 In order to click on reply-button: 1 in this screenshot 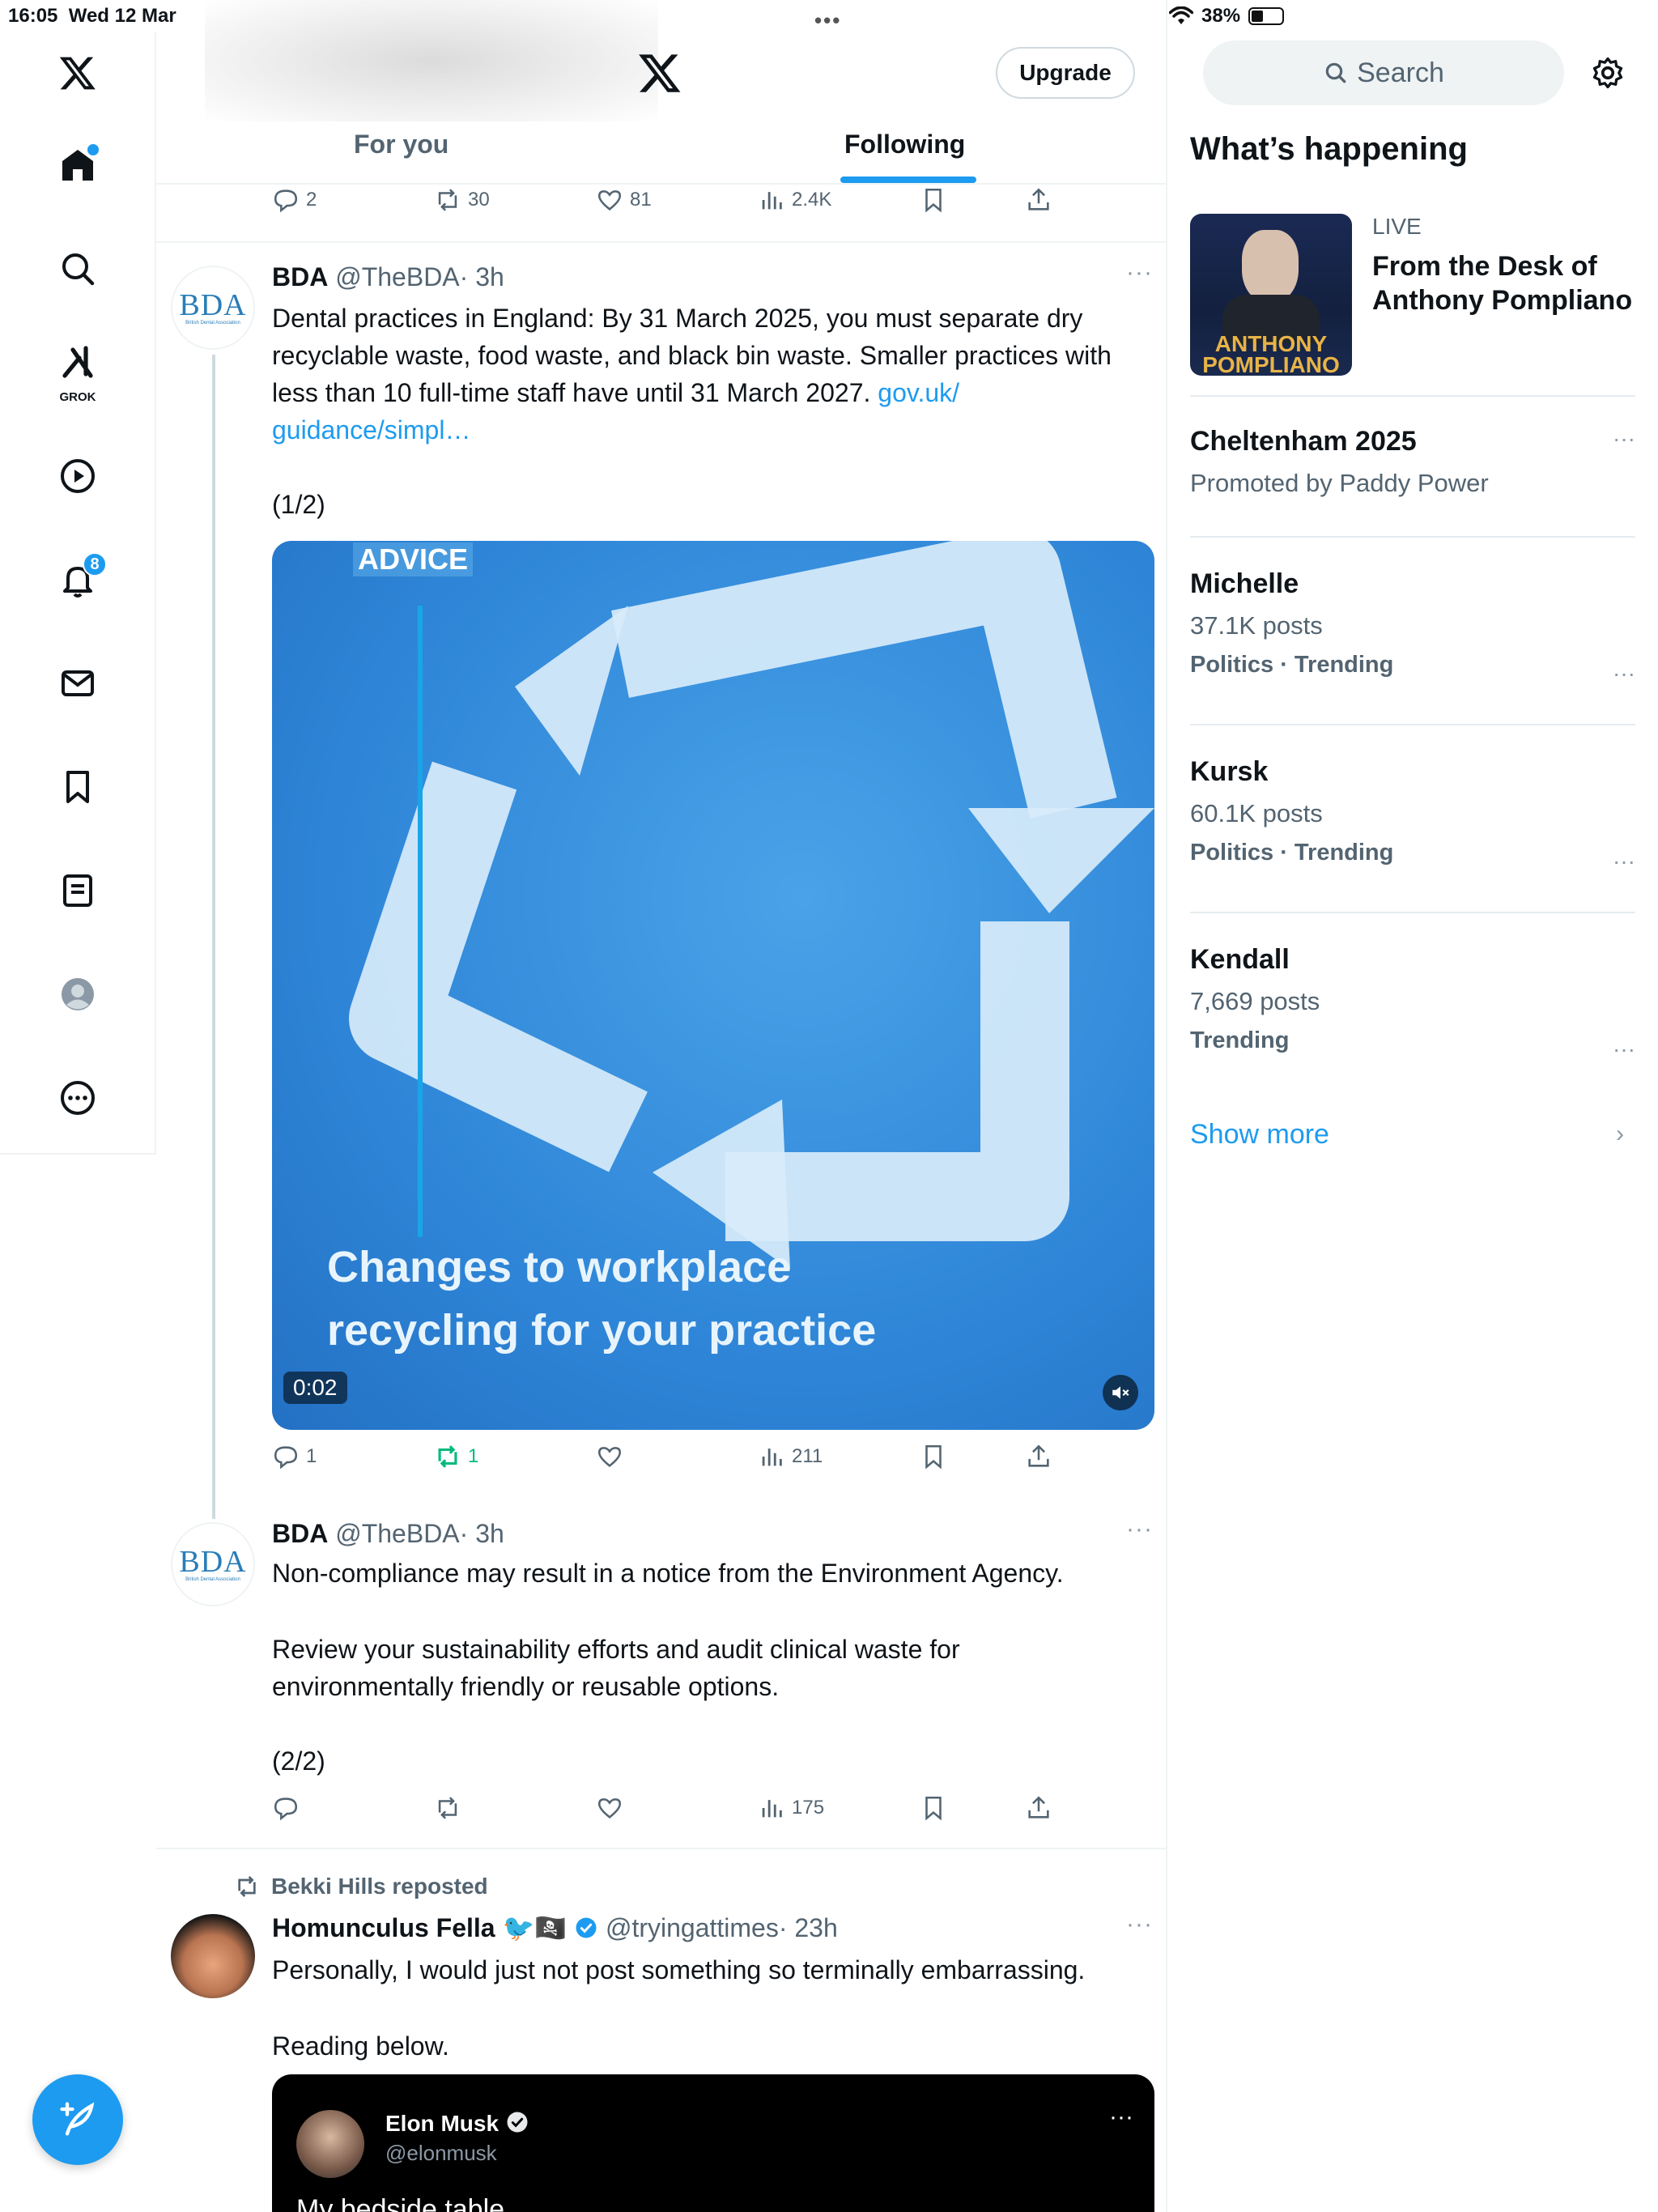, I will do `click(294, 1456)`.